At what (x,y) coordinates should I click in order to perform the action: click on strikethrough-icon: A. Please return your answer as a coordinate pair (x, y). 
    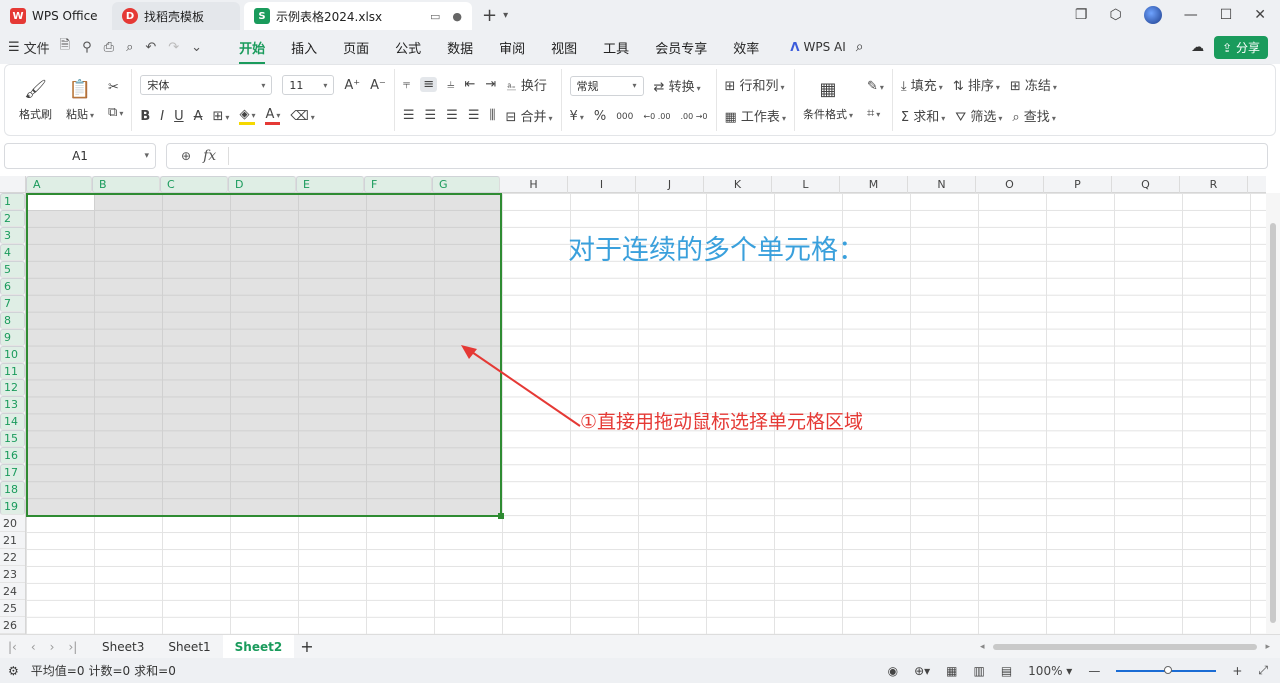
    Looking at the image, I should click on (198, 116).